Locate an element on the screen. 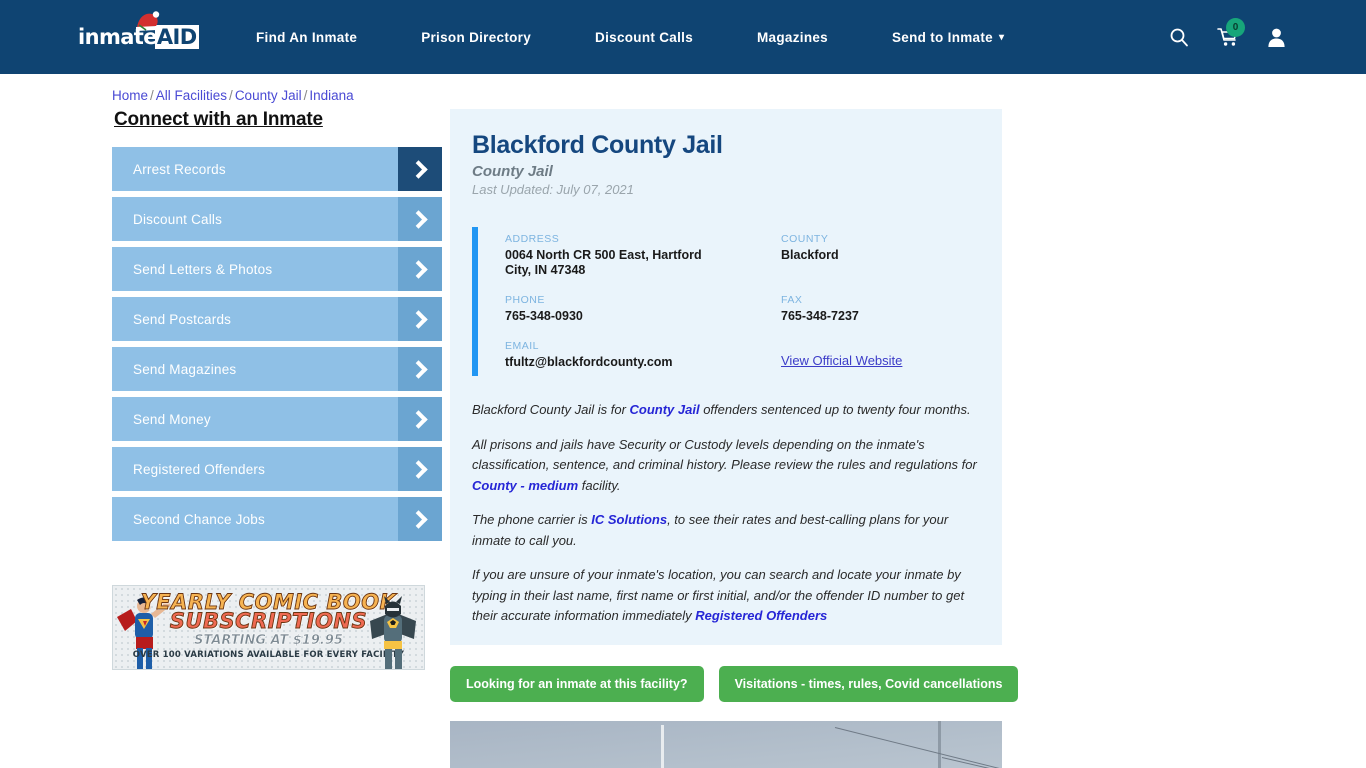 This screenshot has height=768, width=1366. cart-icon: 0 is located at coordinates (1231, 32).